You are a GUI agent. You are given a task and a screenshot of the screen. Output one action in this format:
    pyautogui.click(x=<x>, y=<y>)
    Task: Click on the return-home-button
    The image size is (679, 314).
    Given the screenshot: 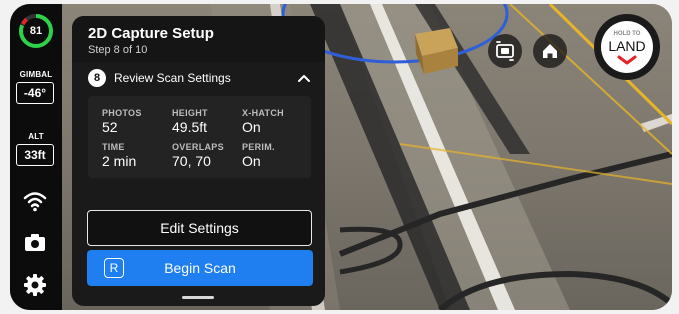 What is the action you would take?
    pyautogui.click(x=550, y=51)
    